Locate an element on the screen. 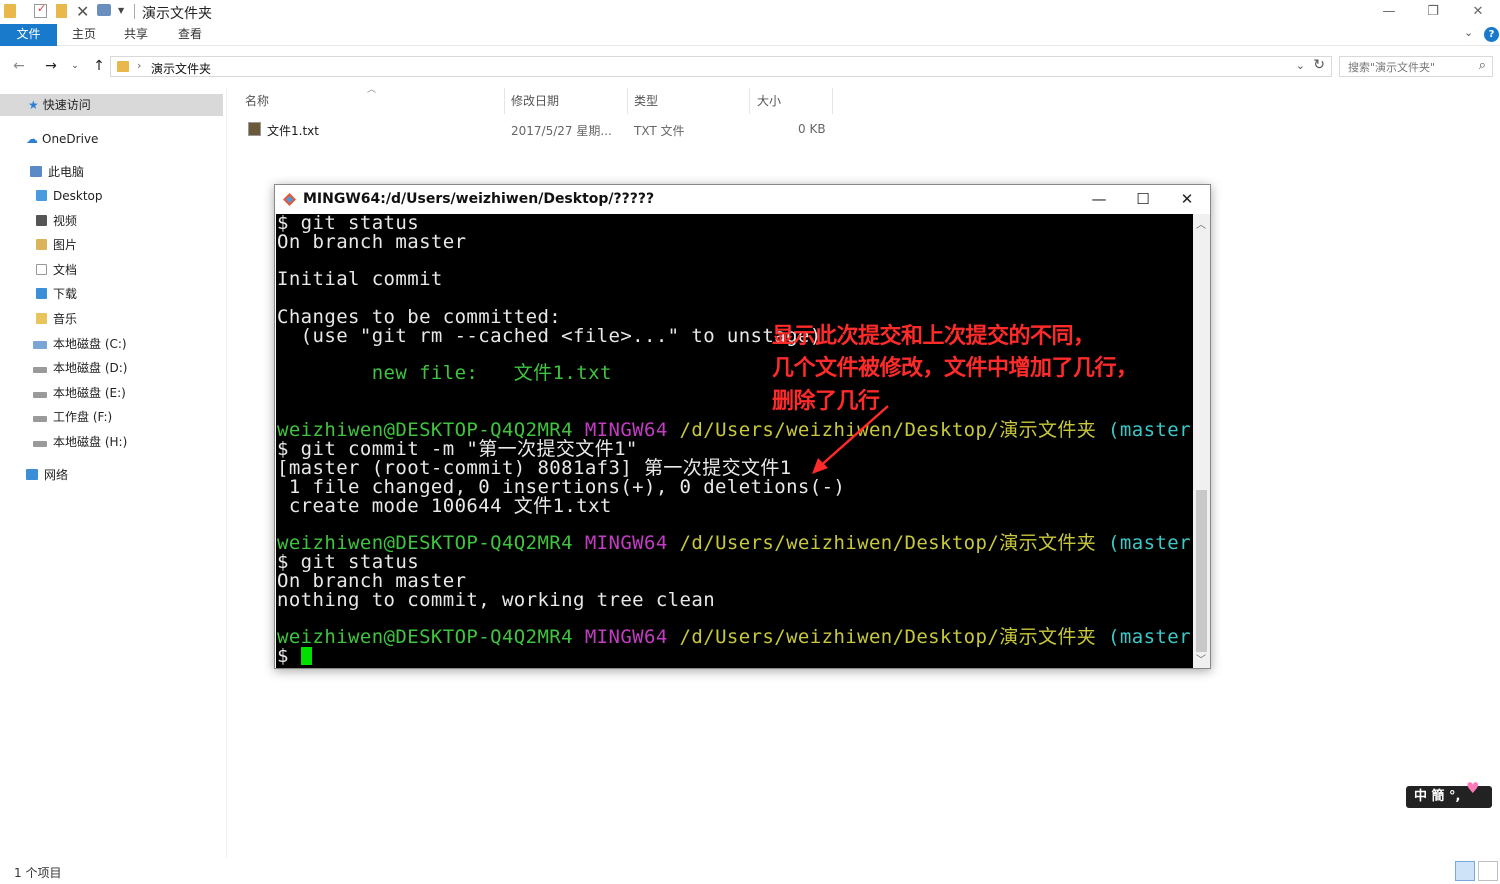 Image resolution: width=1500 pixels, height=884 pixels. column-header-name: 名称 is located at coordinates (257, 102).